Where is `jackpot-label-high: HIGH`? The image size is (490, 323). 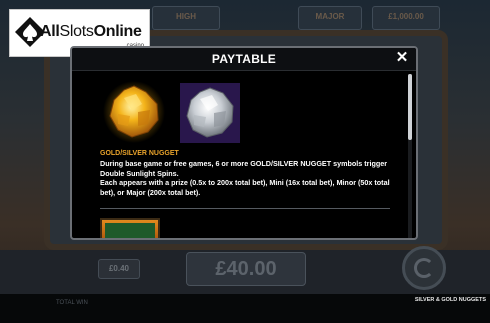
jackpot-label-high: HIGH is located at coordinates (186, 16).